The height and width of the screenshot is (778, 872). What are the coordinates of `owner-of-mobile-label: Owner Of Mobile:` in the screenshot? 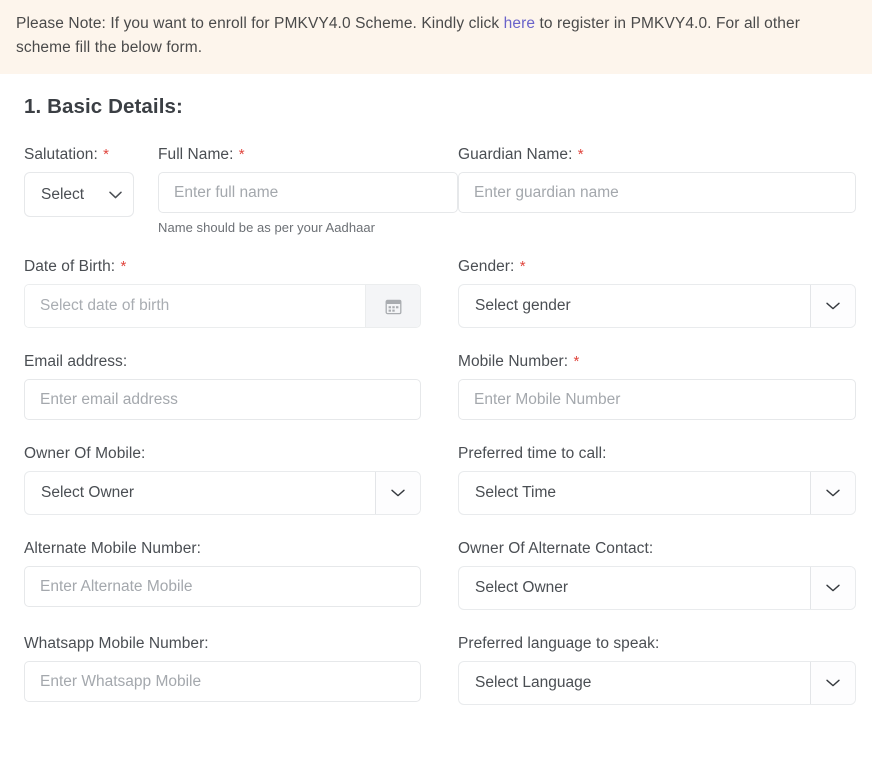 It's located at (85, 454).